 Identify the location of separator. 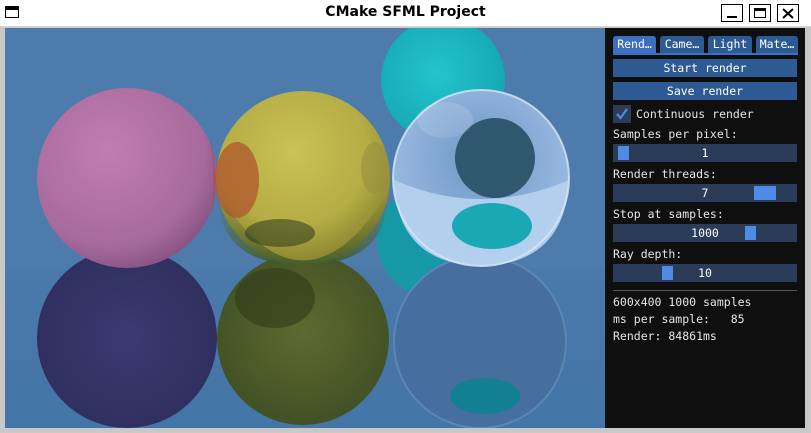
(705, 290).